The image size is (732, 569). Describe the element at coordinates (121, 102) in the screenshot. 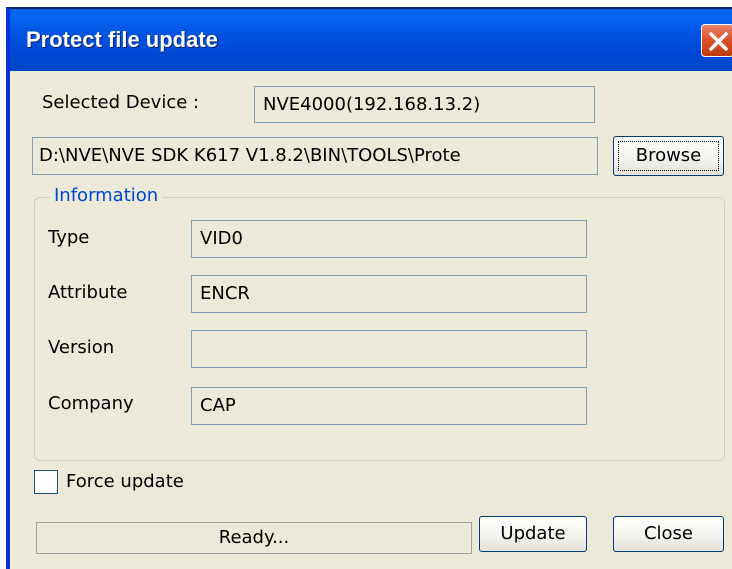

I see `selected-device-label: Selected Device :` at that location.